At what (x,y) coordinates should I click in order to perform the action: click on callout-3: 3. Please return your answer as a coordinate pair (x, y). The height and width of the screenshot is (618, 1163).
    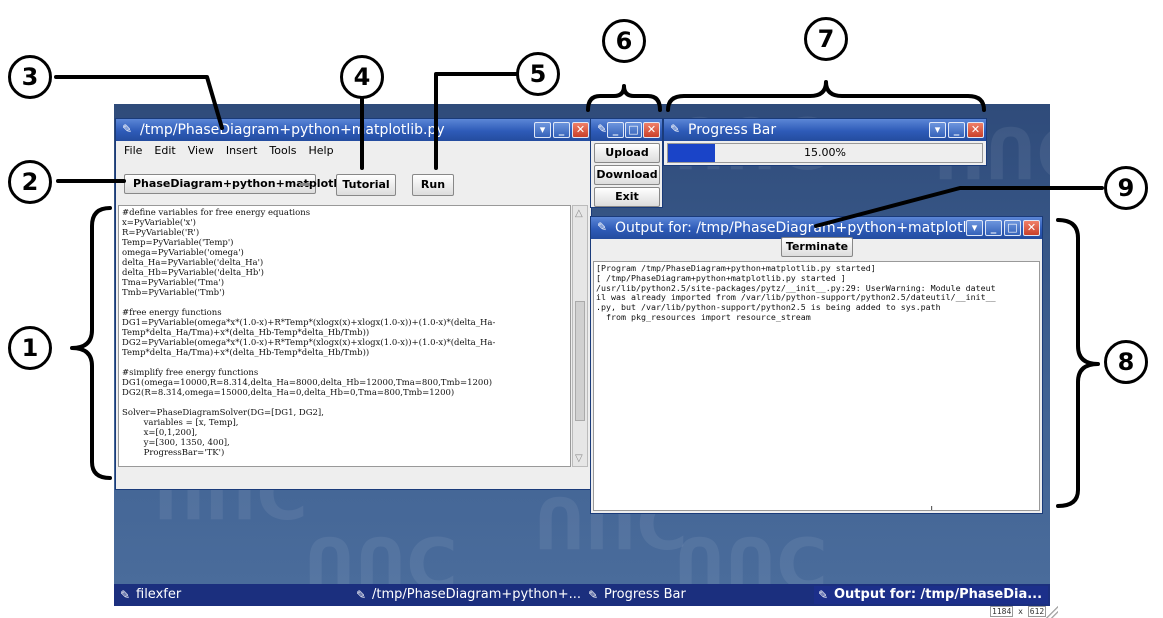
    Looking at the image, I should click on (30, 77).